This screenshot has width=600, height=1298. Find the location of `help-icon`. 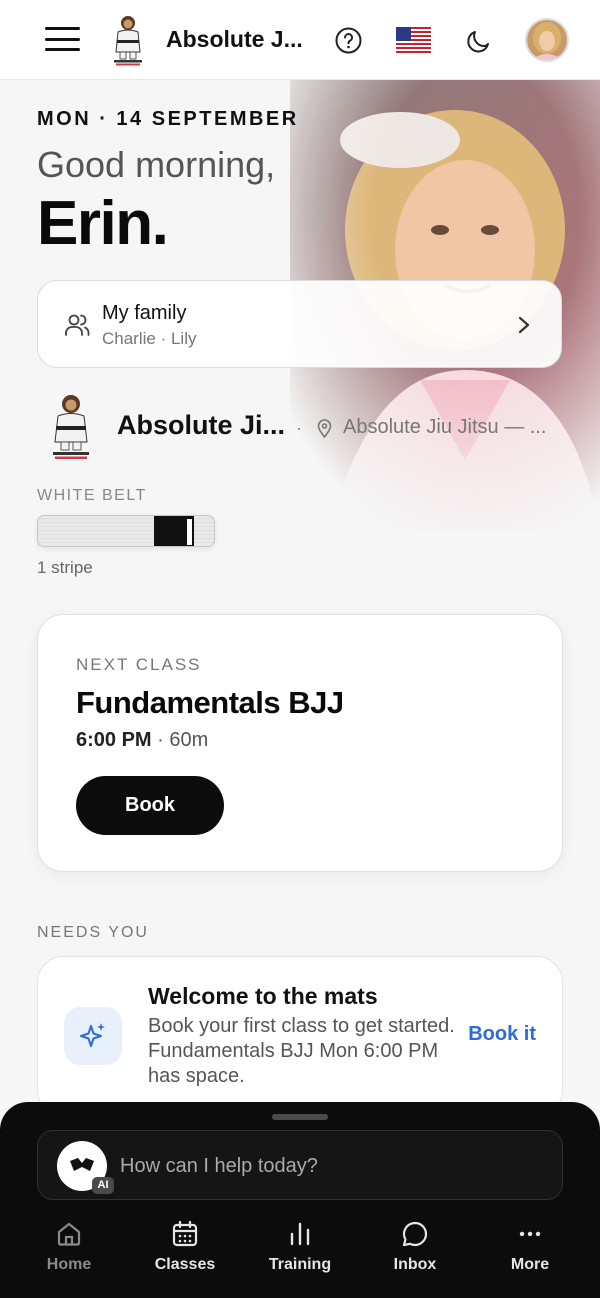

help-icon is located at coordinates (348, 40).